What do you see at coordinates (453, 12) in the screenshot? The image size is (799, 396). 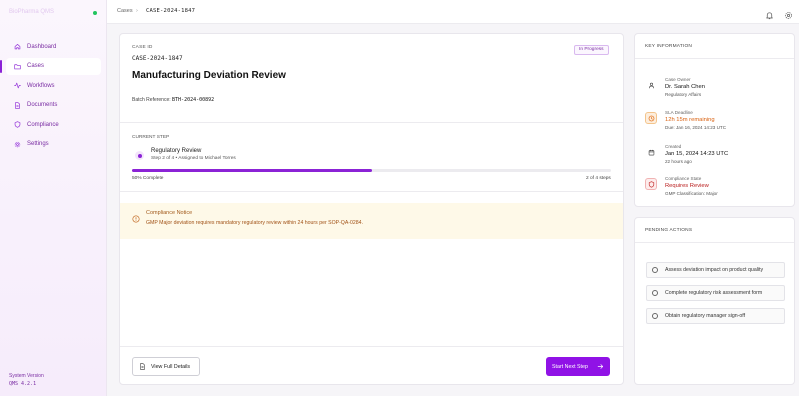 I see `topbar: Cases › CASE-2024-1847` at bounding box center [453, 12].